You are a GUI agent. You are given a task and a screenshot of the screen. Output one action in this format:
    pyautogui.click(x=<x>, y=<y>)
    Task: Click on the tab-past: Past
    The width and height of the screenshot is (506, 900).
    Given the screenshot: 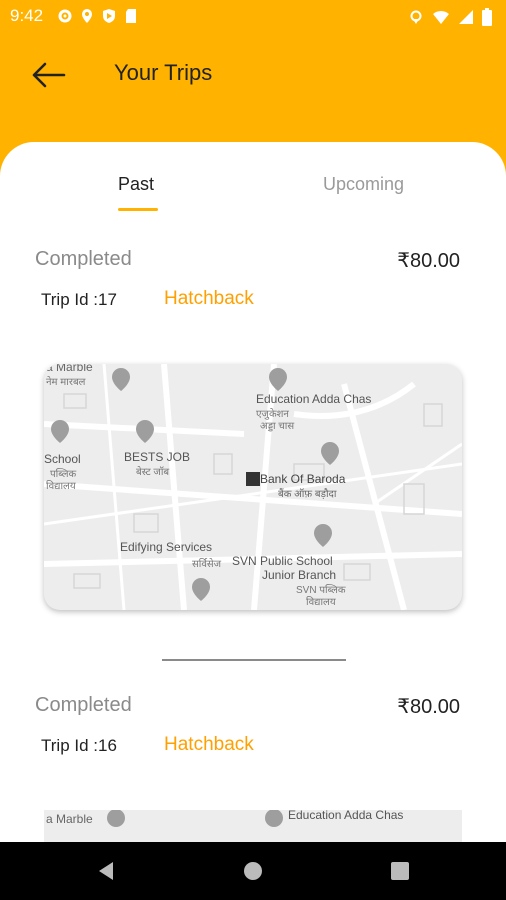 What is the action you would take?
    pyautogui.click(x=136, y=184)
    